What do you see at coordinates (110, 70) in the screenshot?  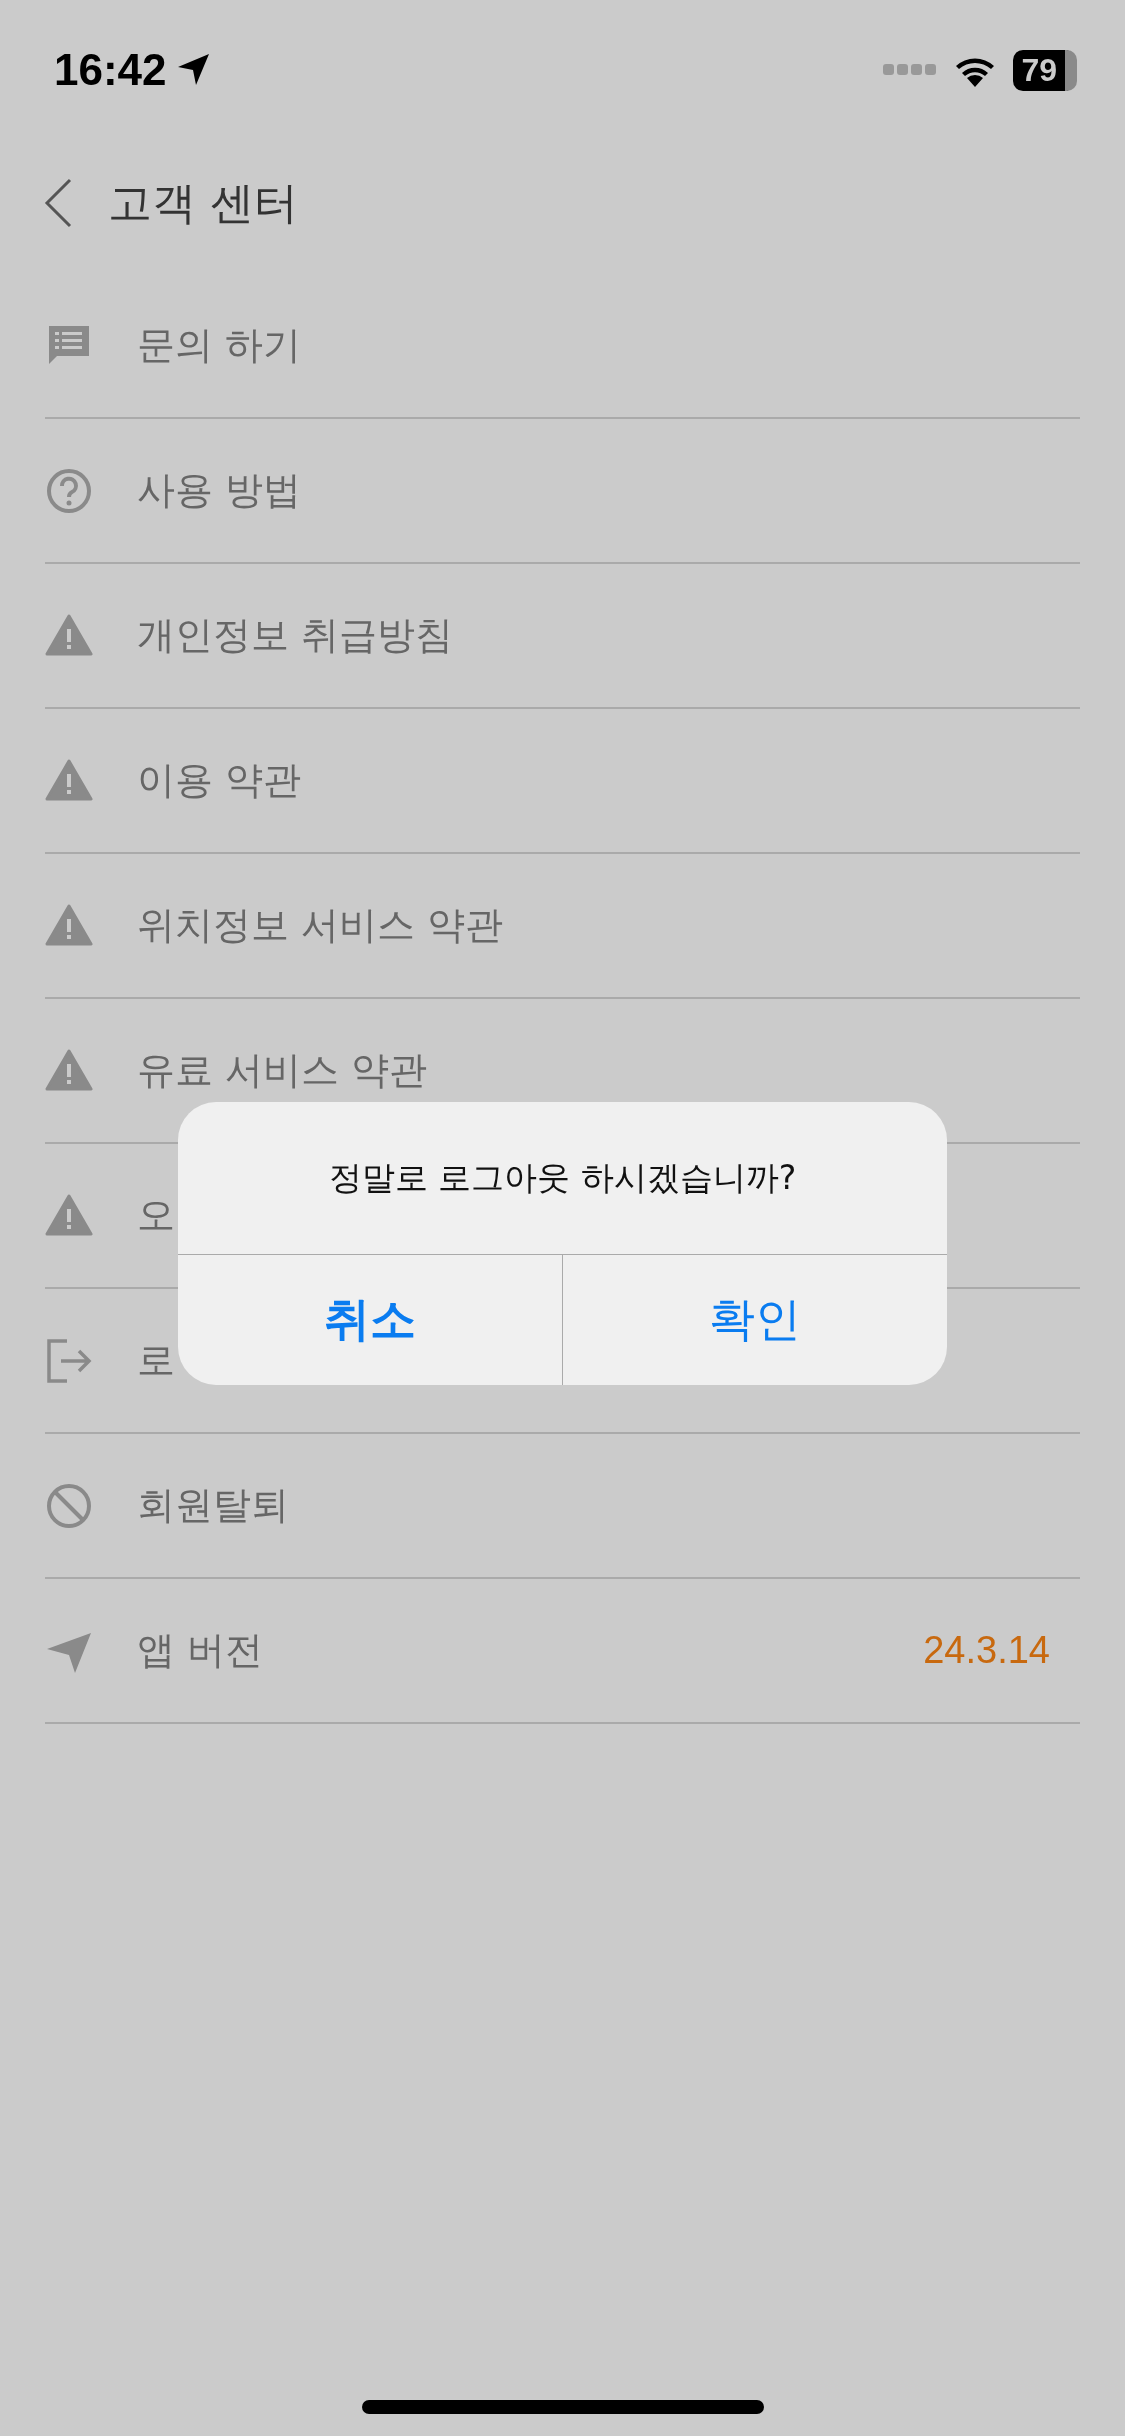 I see `status-time: 16:42` at bounding box center [110, 70].